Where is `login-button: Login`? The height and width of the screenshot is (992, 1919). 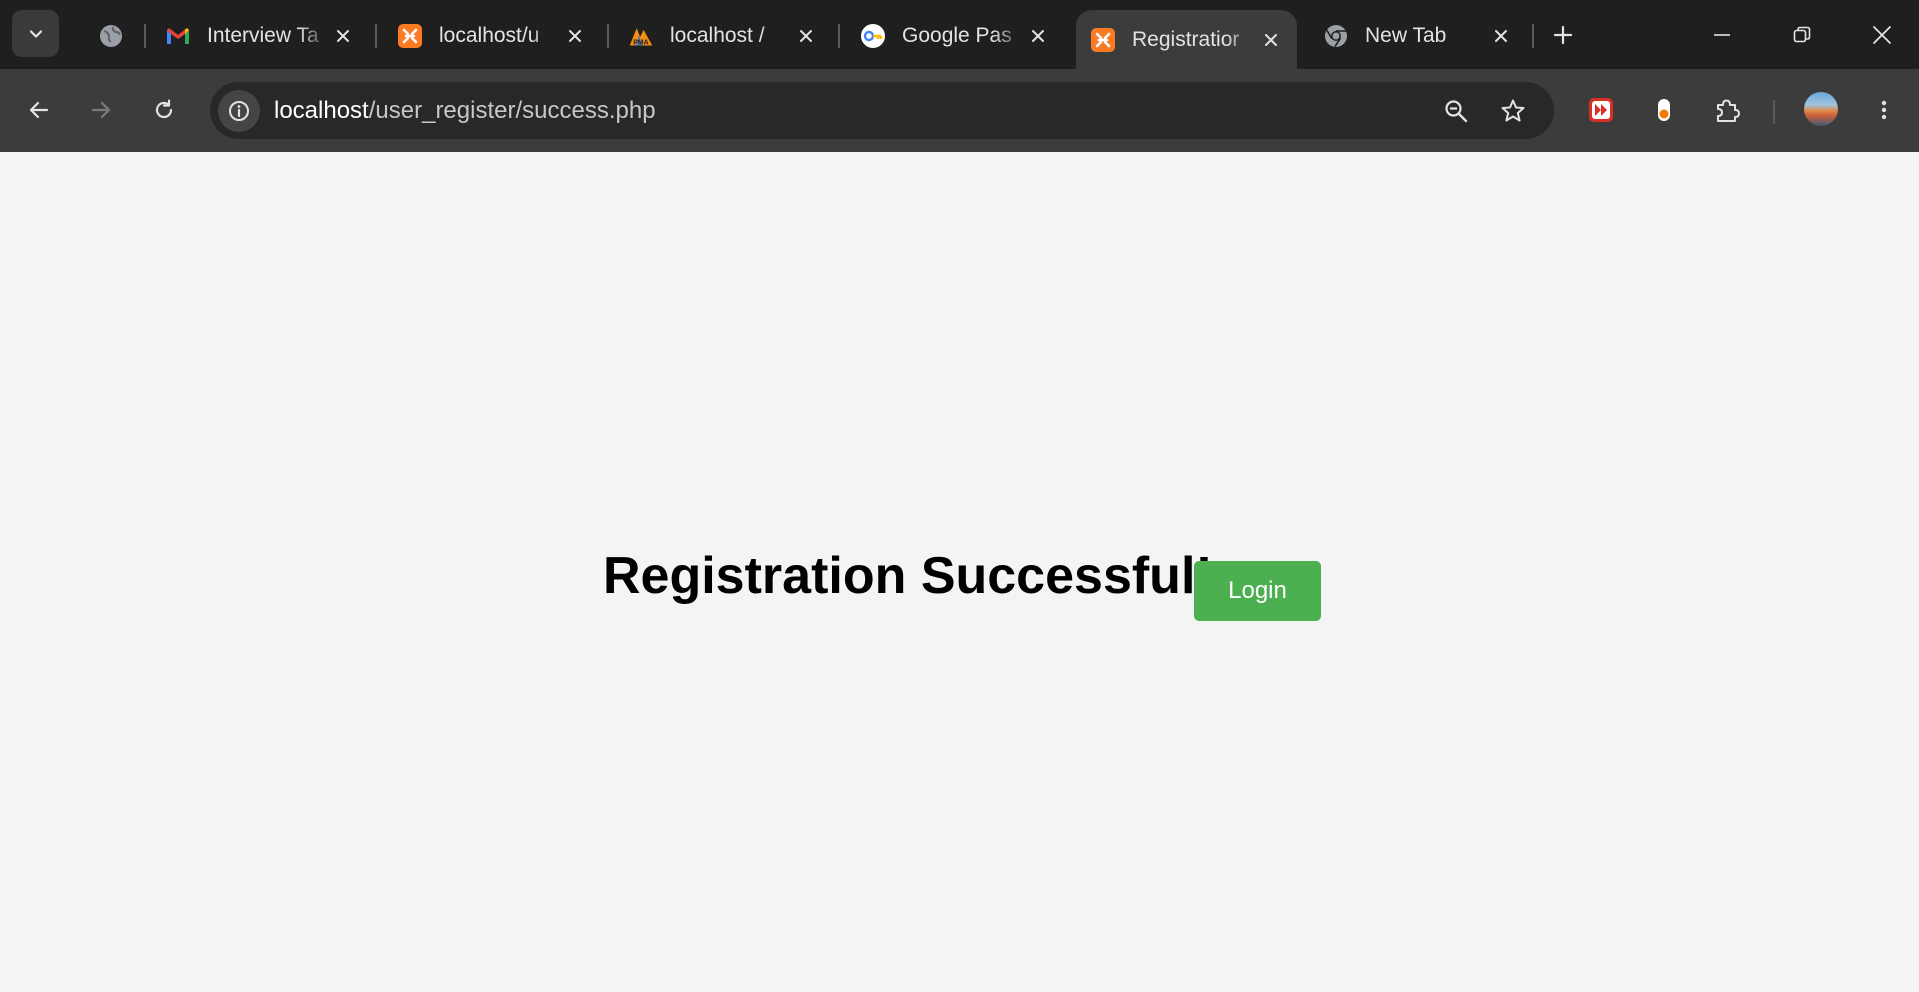
login-button: Login is located at coordinates (1257, 591).